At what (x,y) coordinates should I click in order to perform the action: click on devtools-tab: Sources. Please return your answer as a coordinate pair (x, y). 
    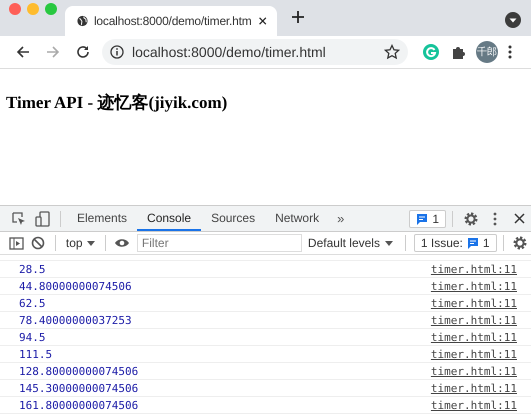
    Looking at the image, I should click on (233, 218).